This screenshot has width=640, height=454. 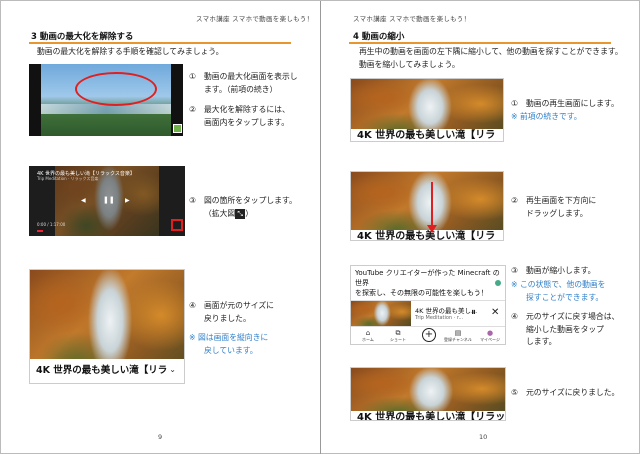 What do you see at coordinates (255, 19) in the screenshot?
I see `left-running-head: スマホ講座 スマホで動画を楽しもう！` at bounding box center [255, 19].